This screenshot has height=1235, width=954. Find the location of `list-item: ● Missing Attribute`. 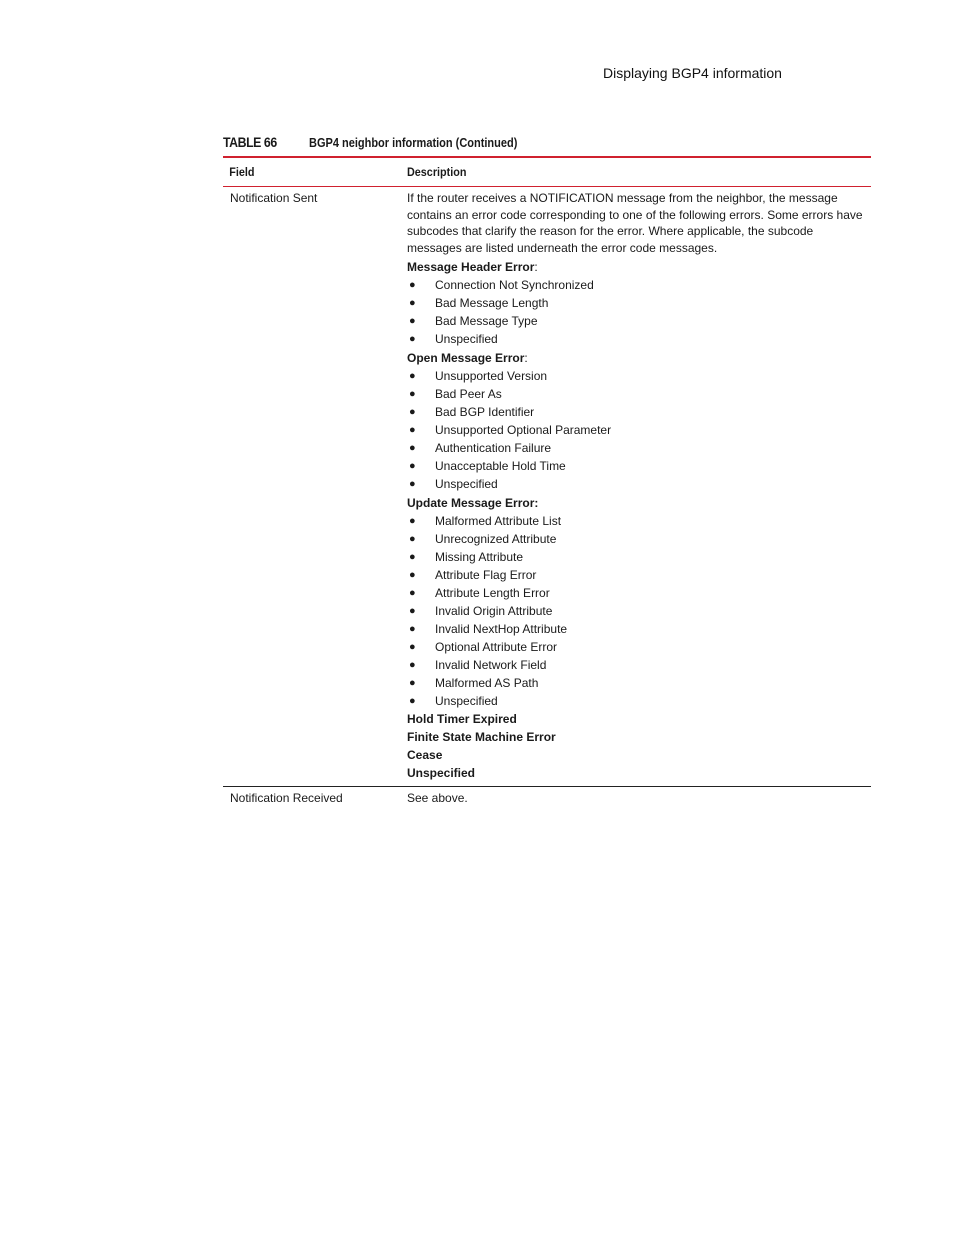

list-item: ● Missing Attribute is located at coordinates (636, 557).